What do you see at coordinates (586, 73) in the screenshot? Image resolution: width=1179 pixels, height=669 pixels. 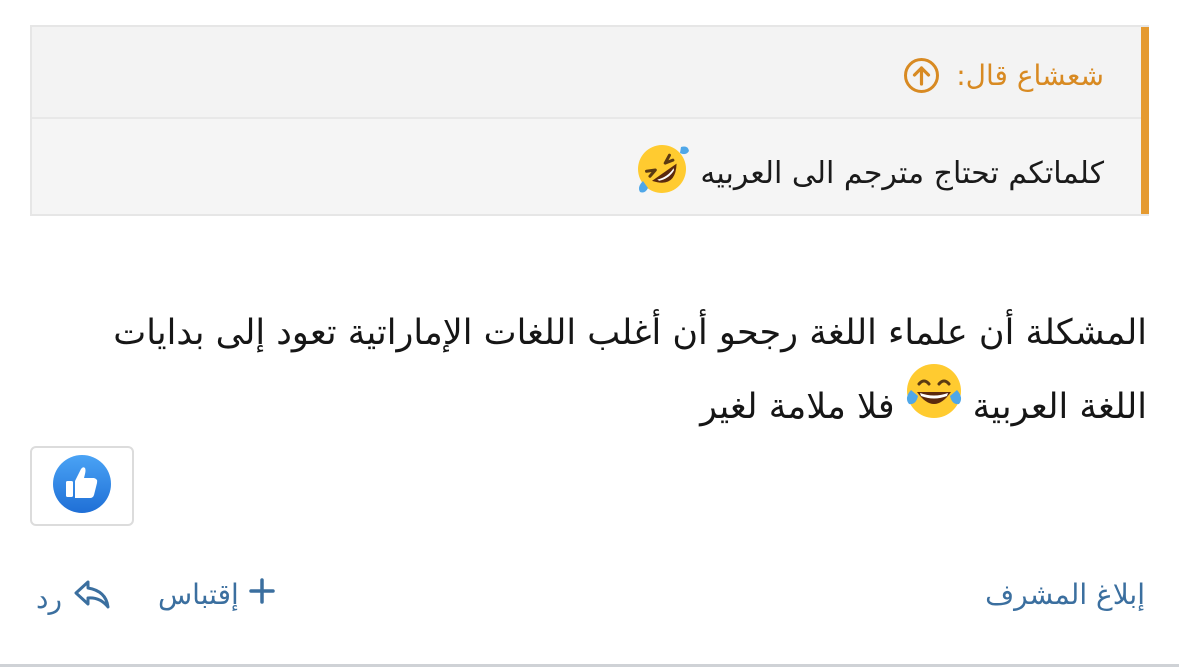 I see `quote-header: شعشاع قال:` at bounding box center [586, 73].